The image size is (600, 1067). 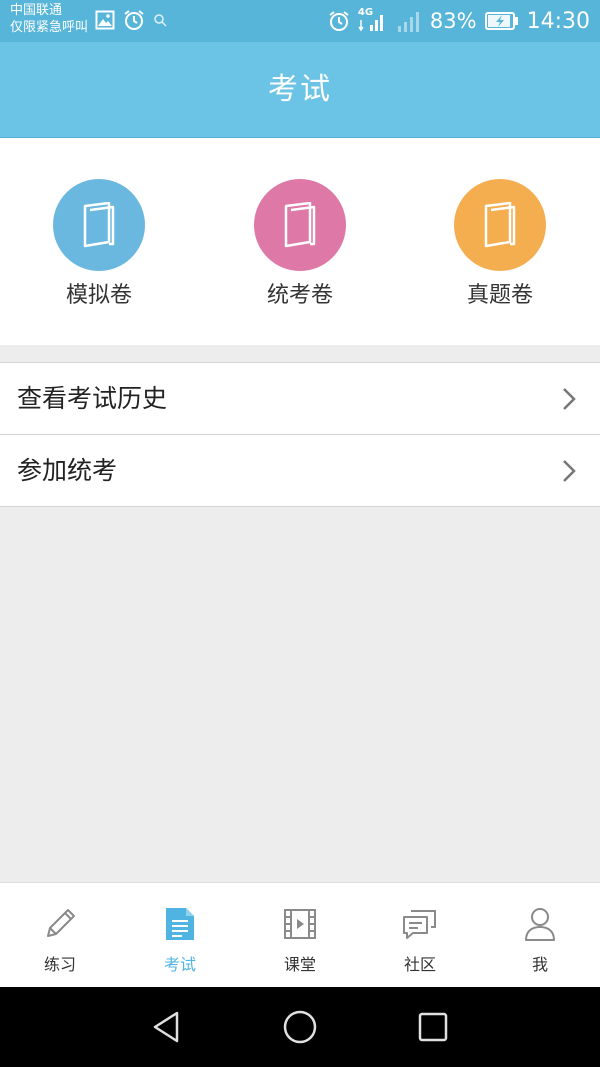 What do you see at coordinates (373, 21) in the screenshot?
I see `signal-4g-icon: 4G` at bounding box center [373, 21].